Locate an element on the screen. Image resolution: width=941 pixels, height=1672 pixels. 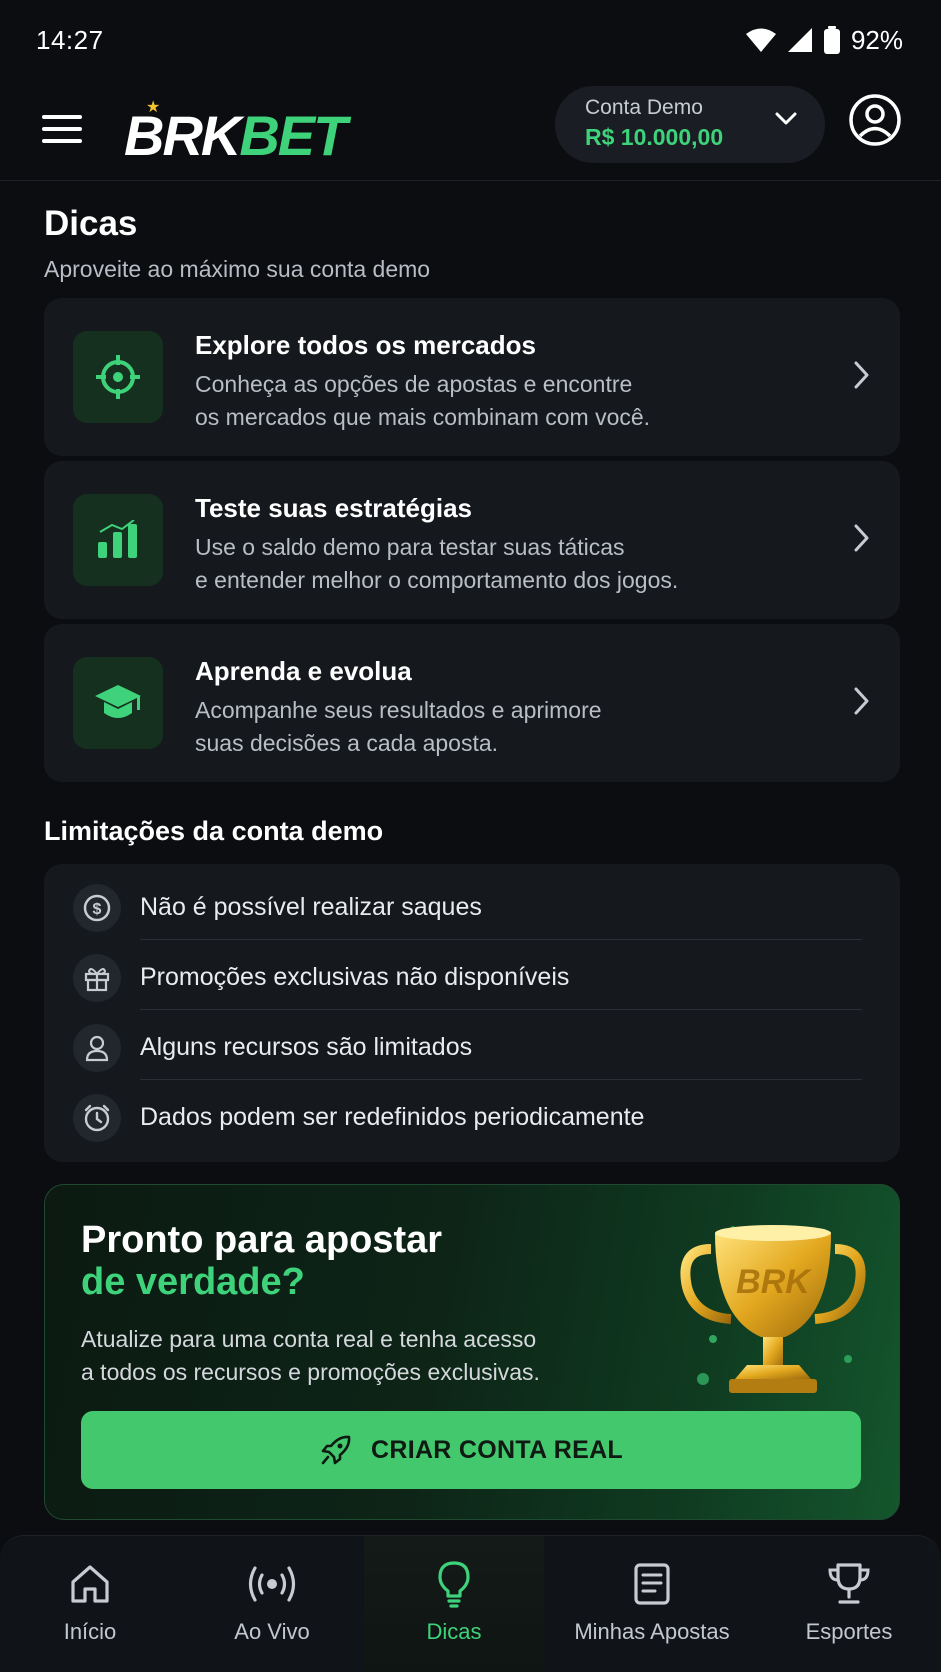
tip-desc-line: suas decisões a cada aposta. is located at coordinates (347, 743).